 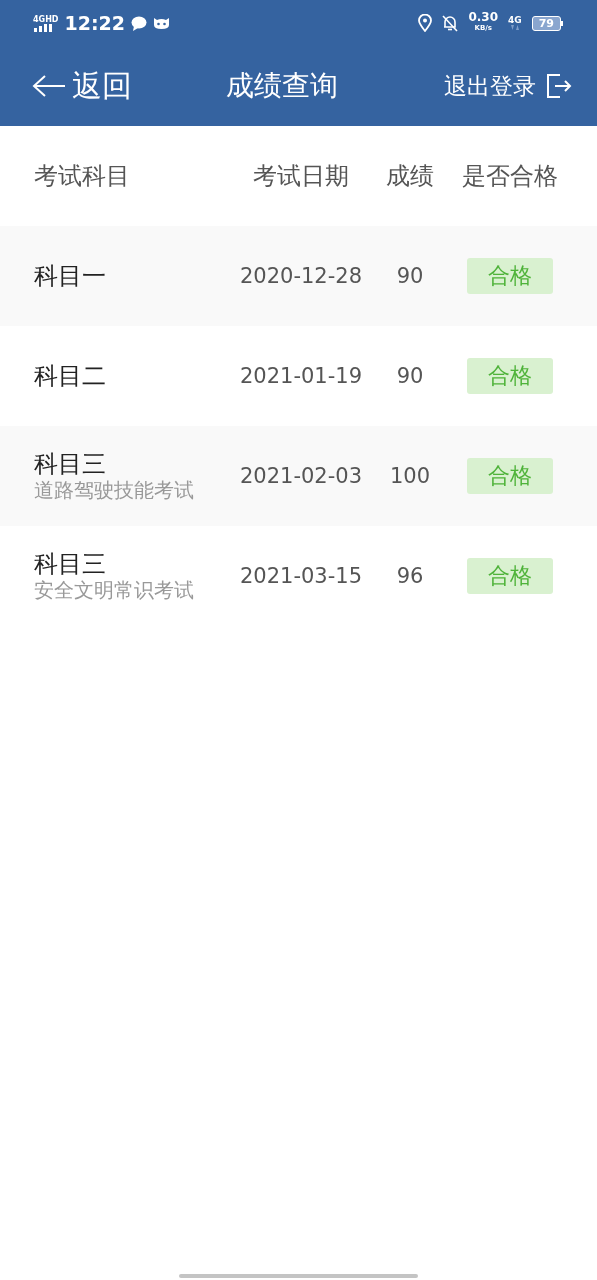 What do you see at coordinates (300, 476) in the screenshot?
I see `exam-date: 2021-02-03` at bounding box center [300, 476].